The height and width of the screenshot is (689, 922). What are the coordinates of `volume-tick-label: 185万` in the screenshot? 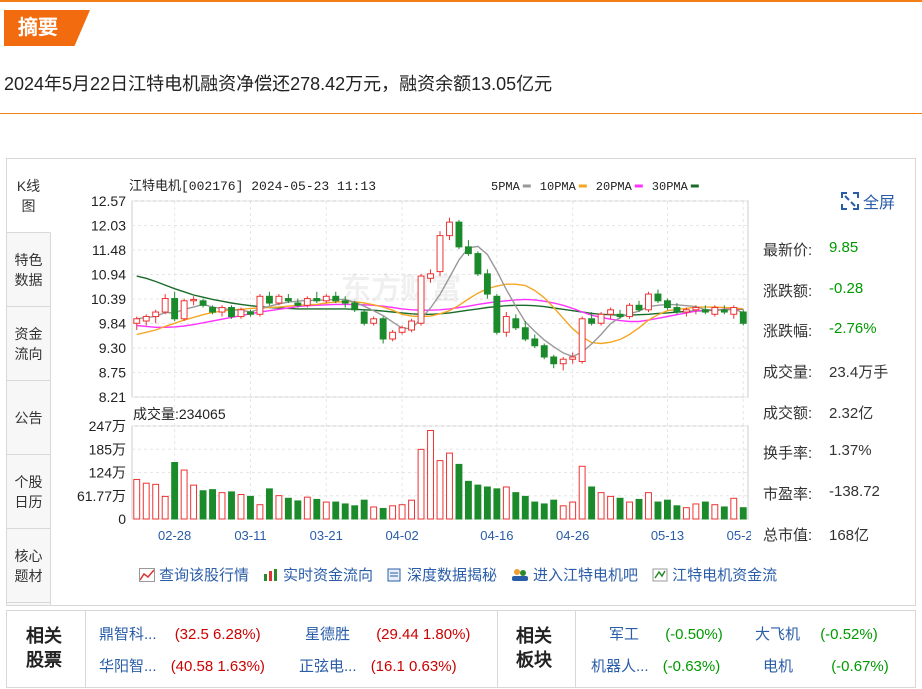 It's located at (107, 449).